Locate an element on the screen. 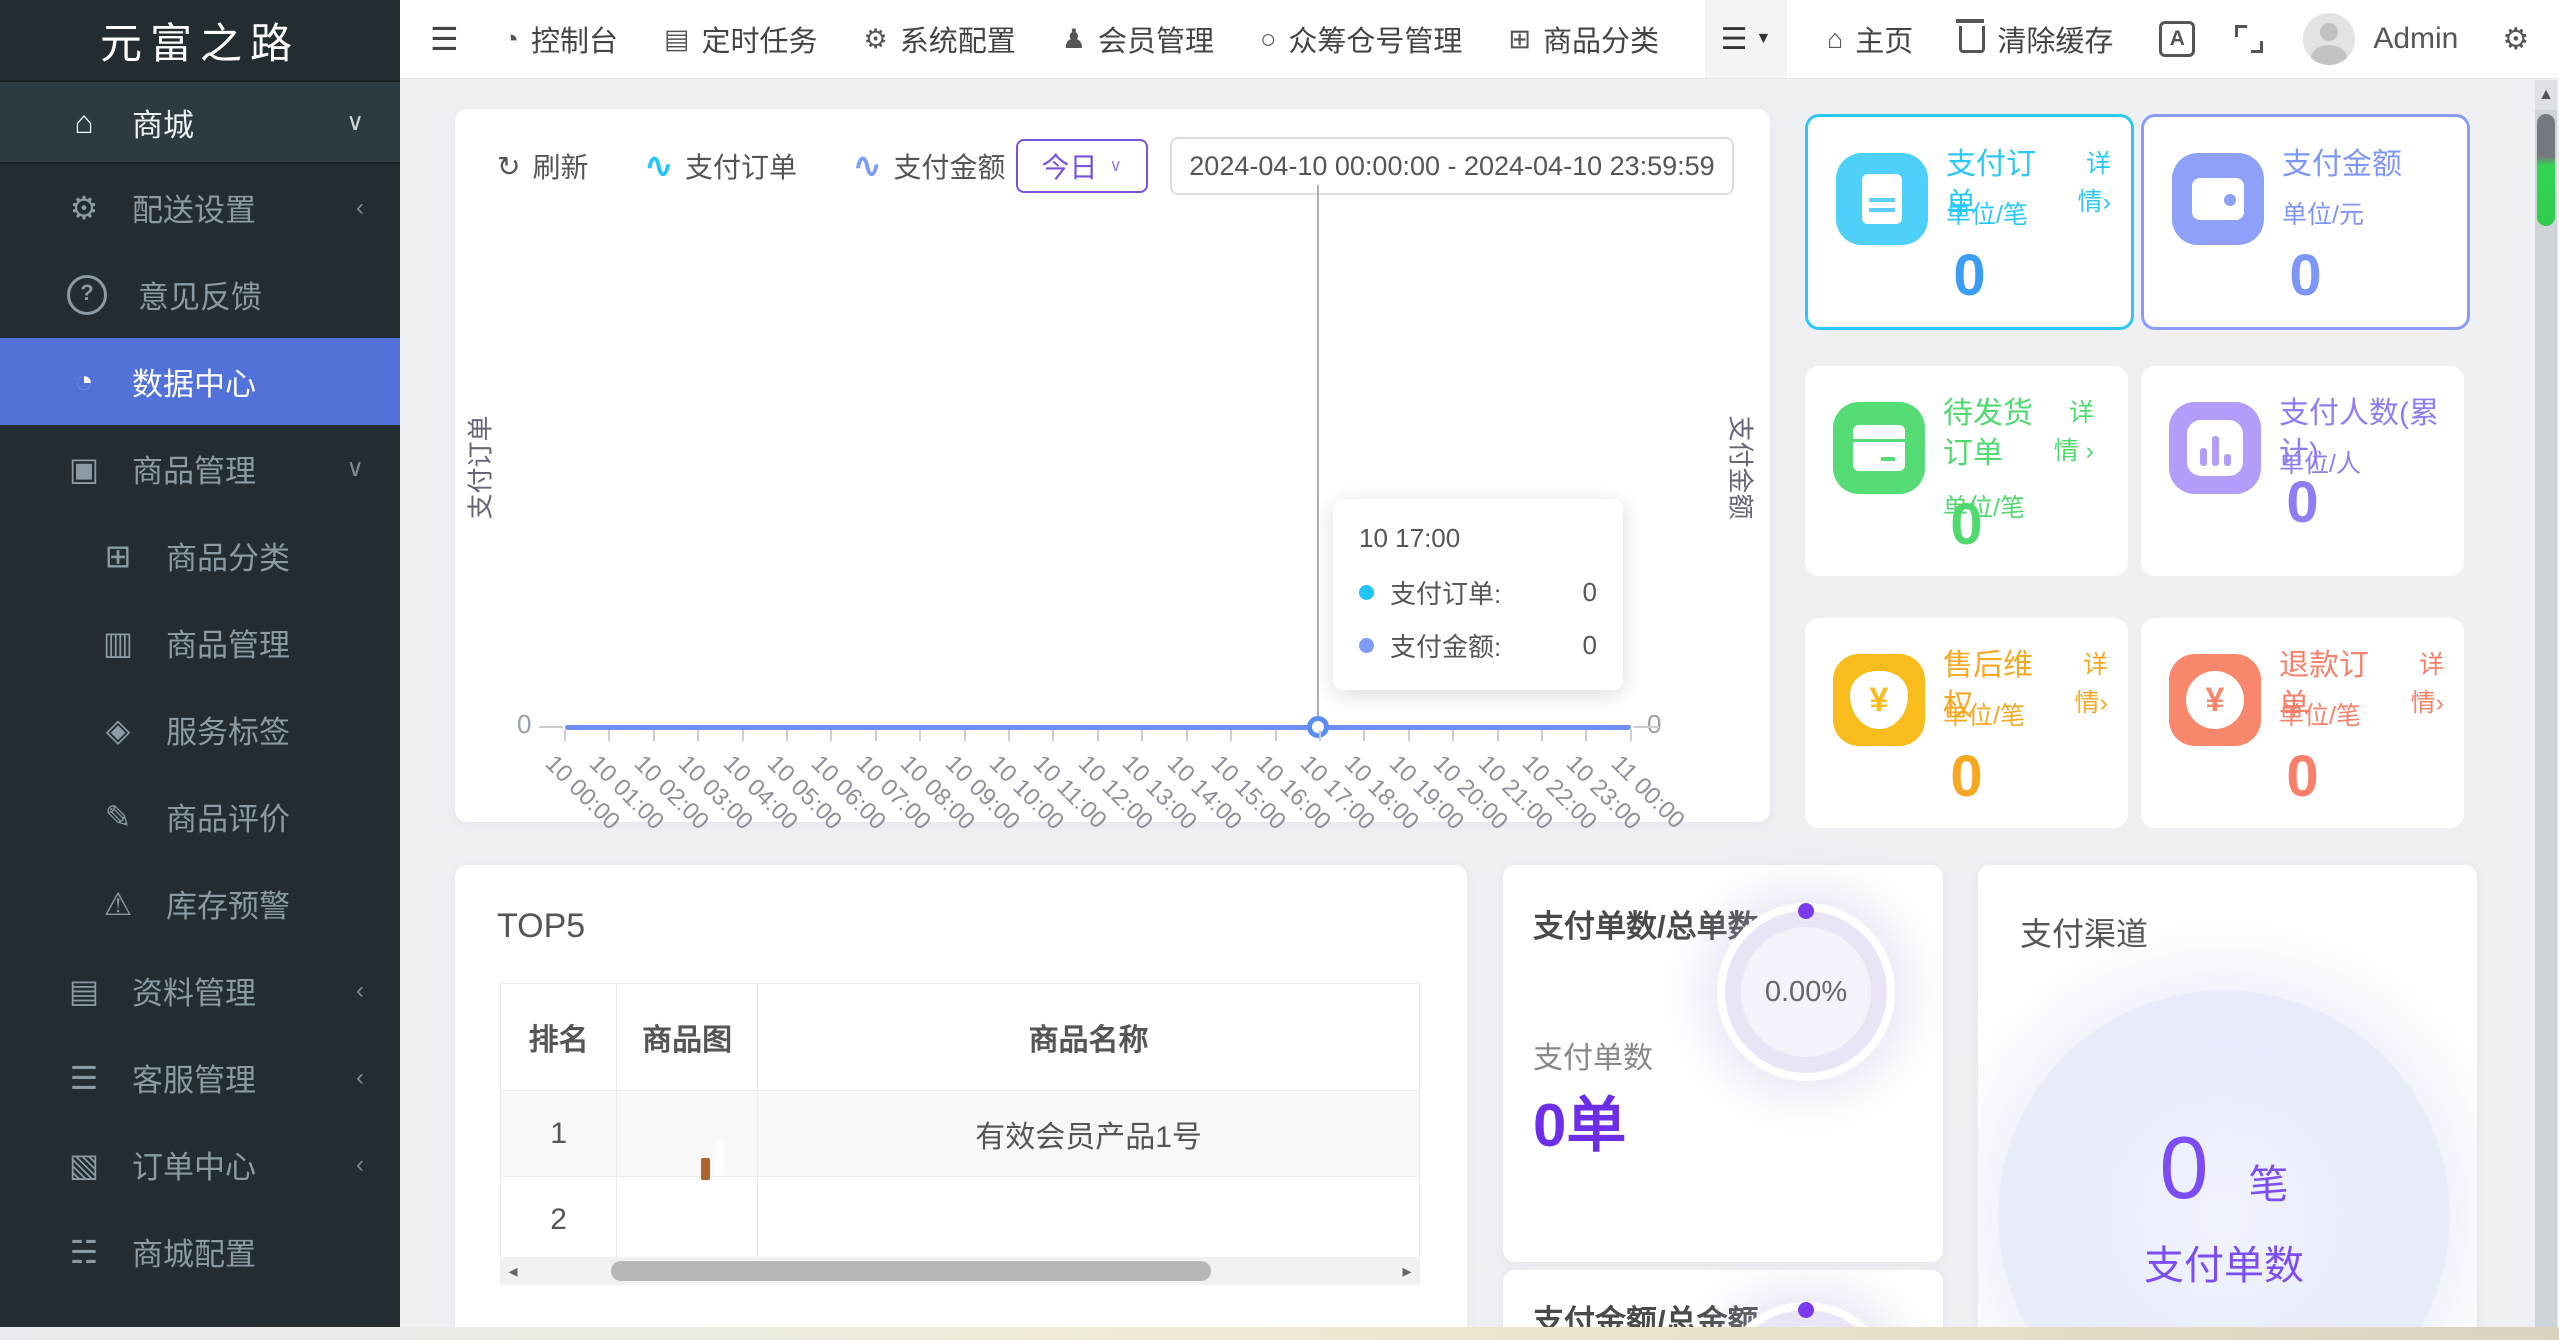 Image resolution: width=2559 pixels, height=1340 pixels. translate-icon: A is located at coordinates (2177, 39).